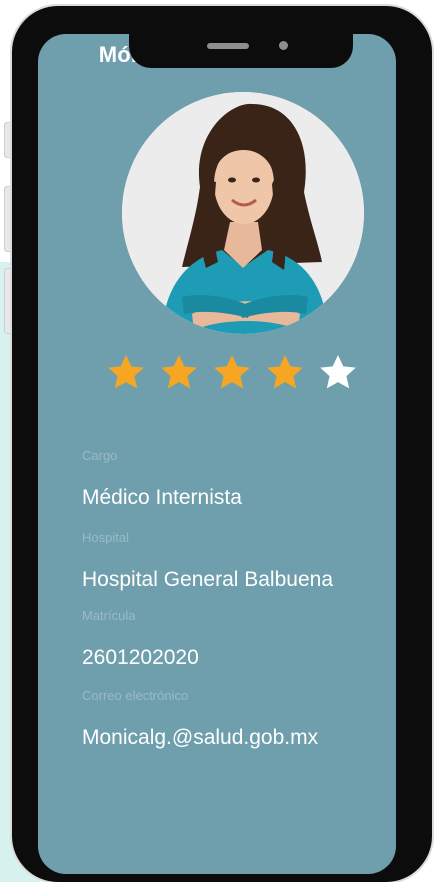 The height and width of the screenshot is (882, 435). What do you see at coordinates (109, 615) in the screenshot?
I see `field-label-matricula: Matrícula` at bounding box center [109, 615].